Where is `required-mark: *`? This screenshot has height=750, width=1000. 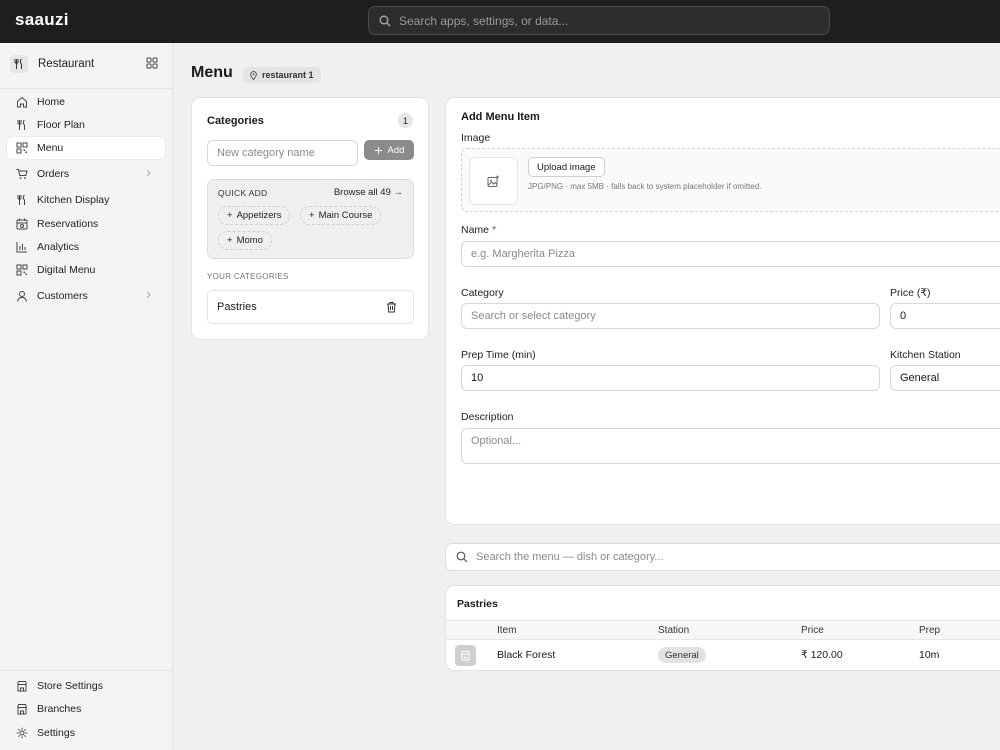
required-mark: * is located at coordinates (494, 230).